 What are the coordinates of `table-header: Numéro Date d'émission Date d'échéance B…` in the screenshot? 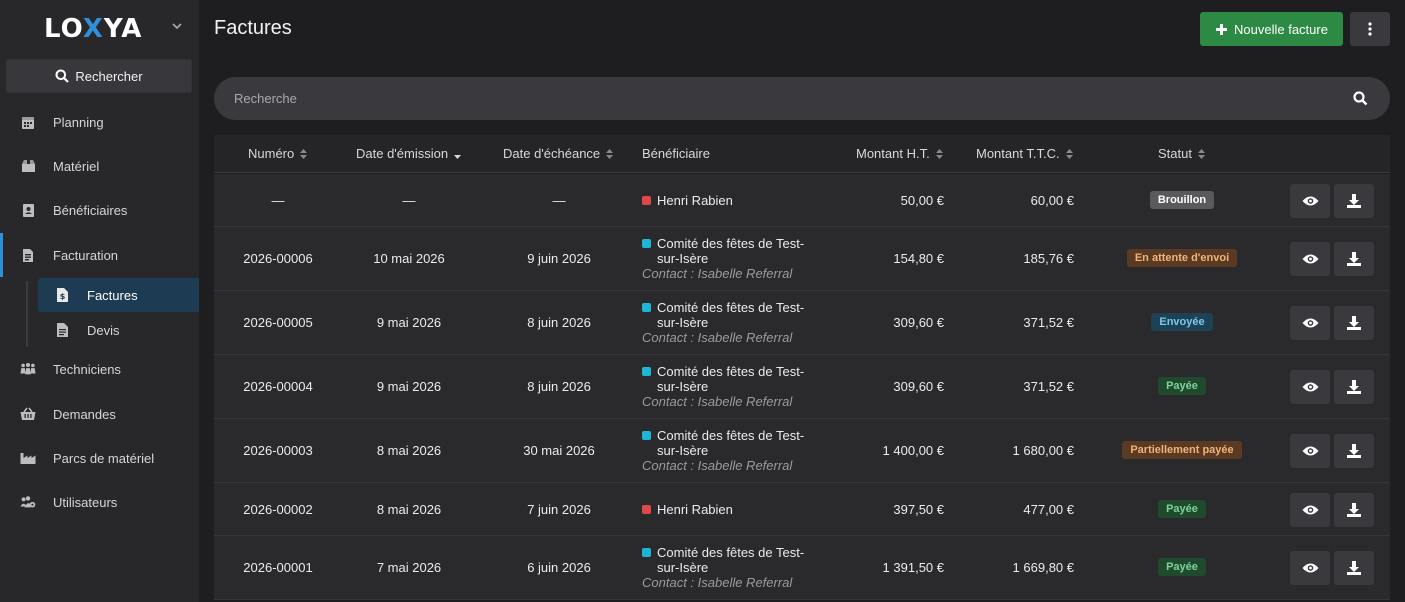 It's located at (802, 154).